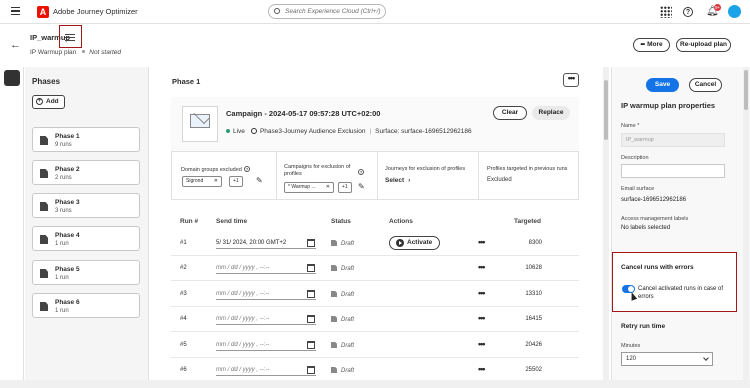 The height and width of the screenshot is (388, 750). I want to click on phase-runs: 2 runs, so click(63, 178).